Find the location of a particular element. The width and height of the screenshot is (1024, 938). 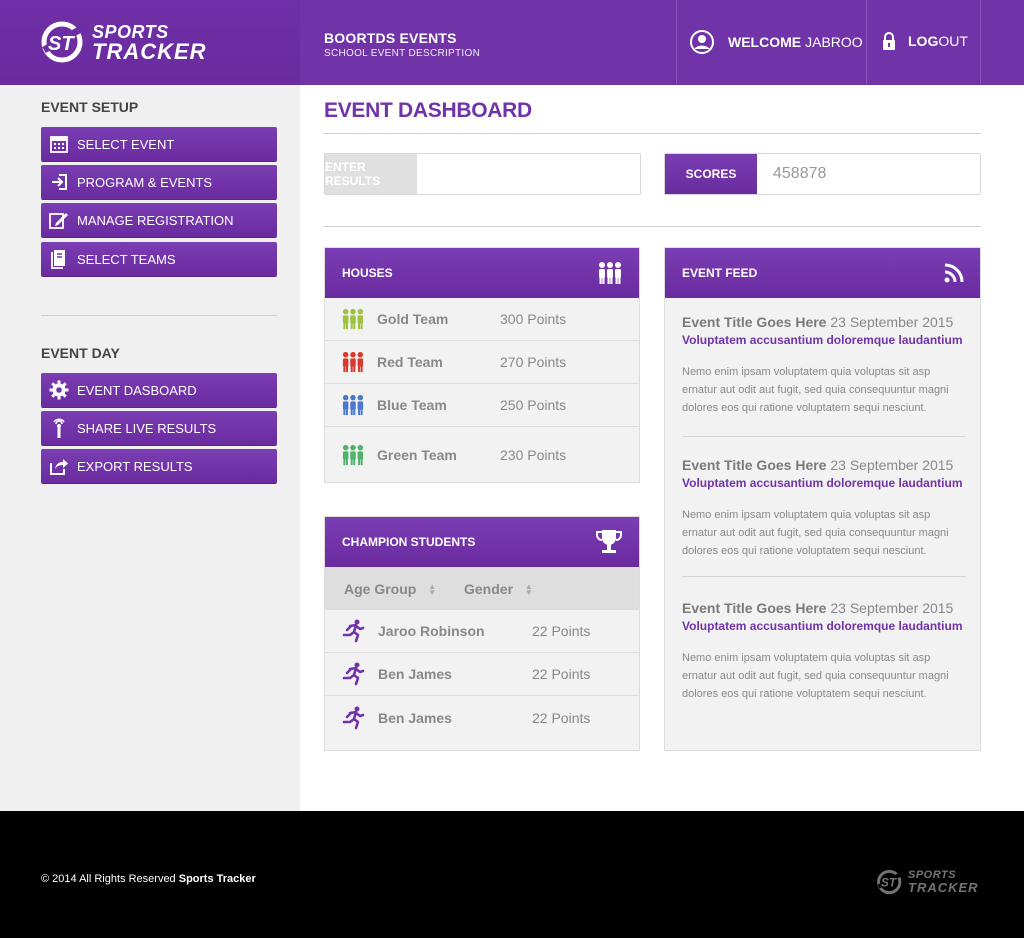

sidebar-item-program-events: PROGRAM & EVENTS is located at coordinates (159, 182).